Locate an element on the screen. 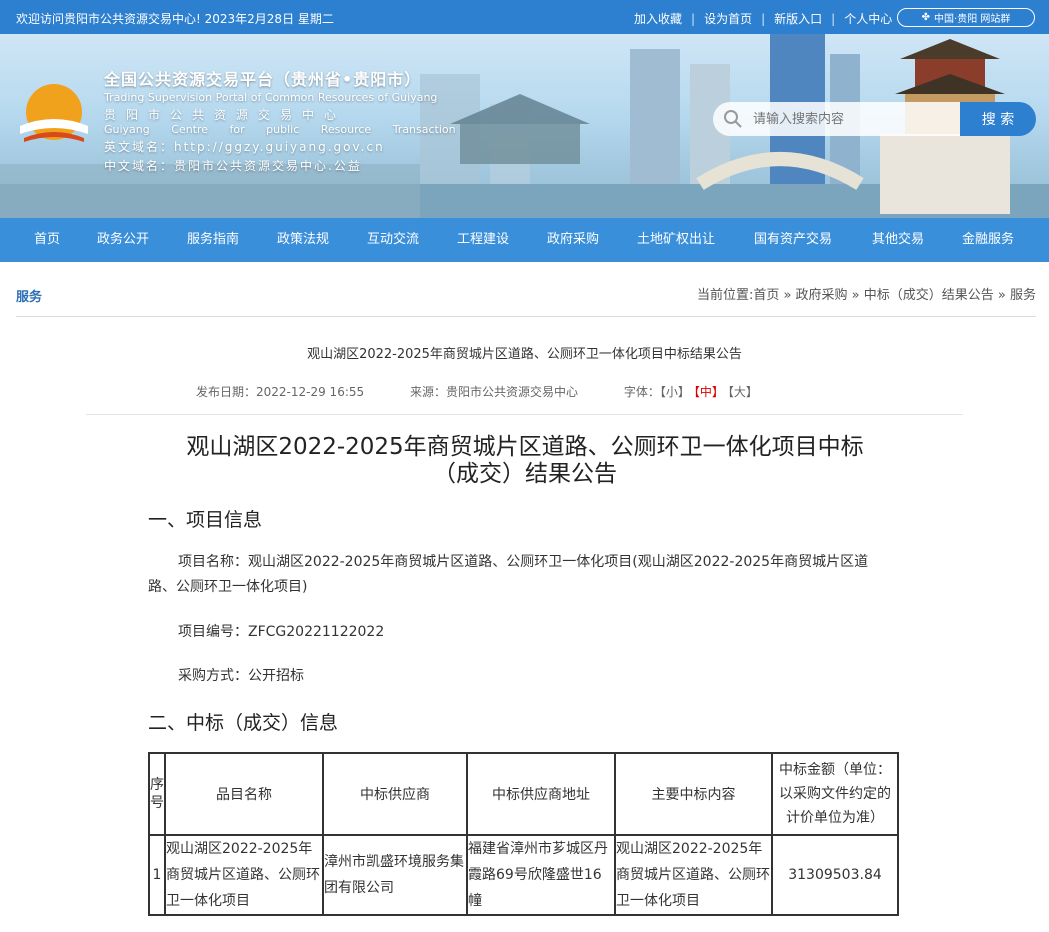 This screenshot has width=1049, height=932. article-title: 观山湖区2022-2025年商贸城片区道路、公厕环卫一体化项目中标结果公告 is located at coordinates (524, 354).